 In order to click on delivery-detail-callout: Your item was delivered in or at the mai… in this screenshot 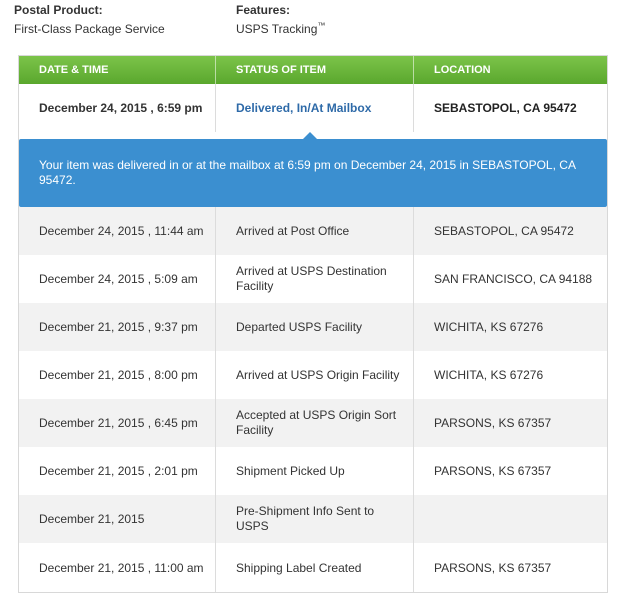, I will do `click(313, 173)`.